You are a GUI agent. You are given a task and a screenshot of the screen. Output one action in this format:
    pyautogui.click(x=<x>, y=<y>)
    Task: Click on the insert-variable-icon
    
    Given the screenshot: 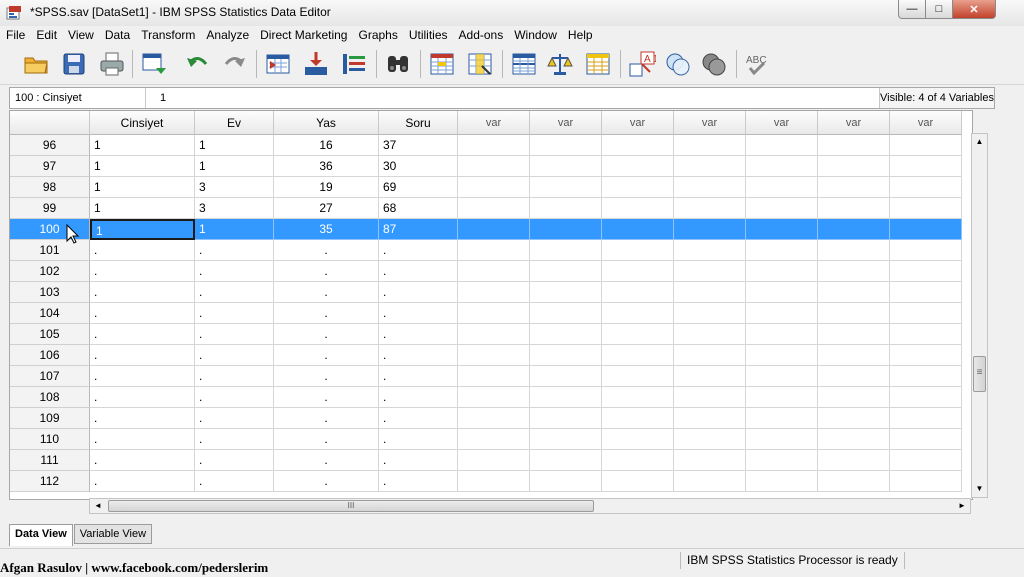 What is the action you would take?
    pyautogui.click(x=480, y=64)
    